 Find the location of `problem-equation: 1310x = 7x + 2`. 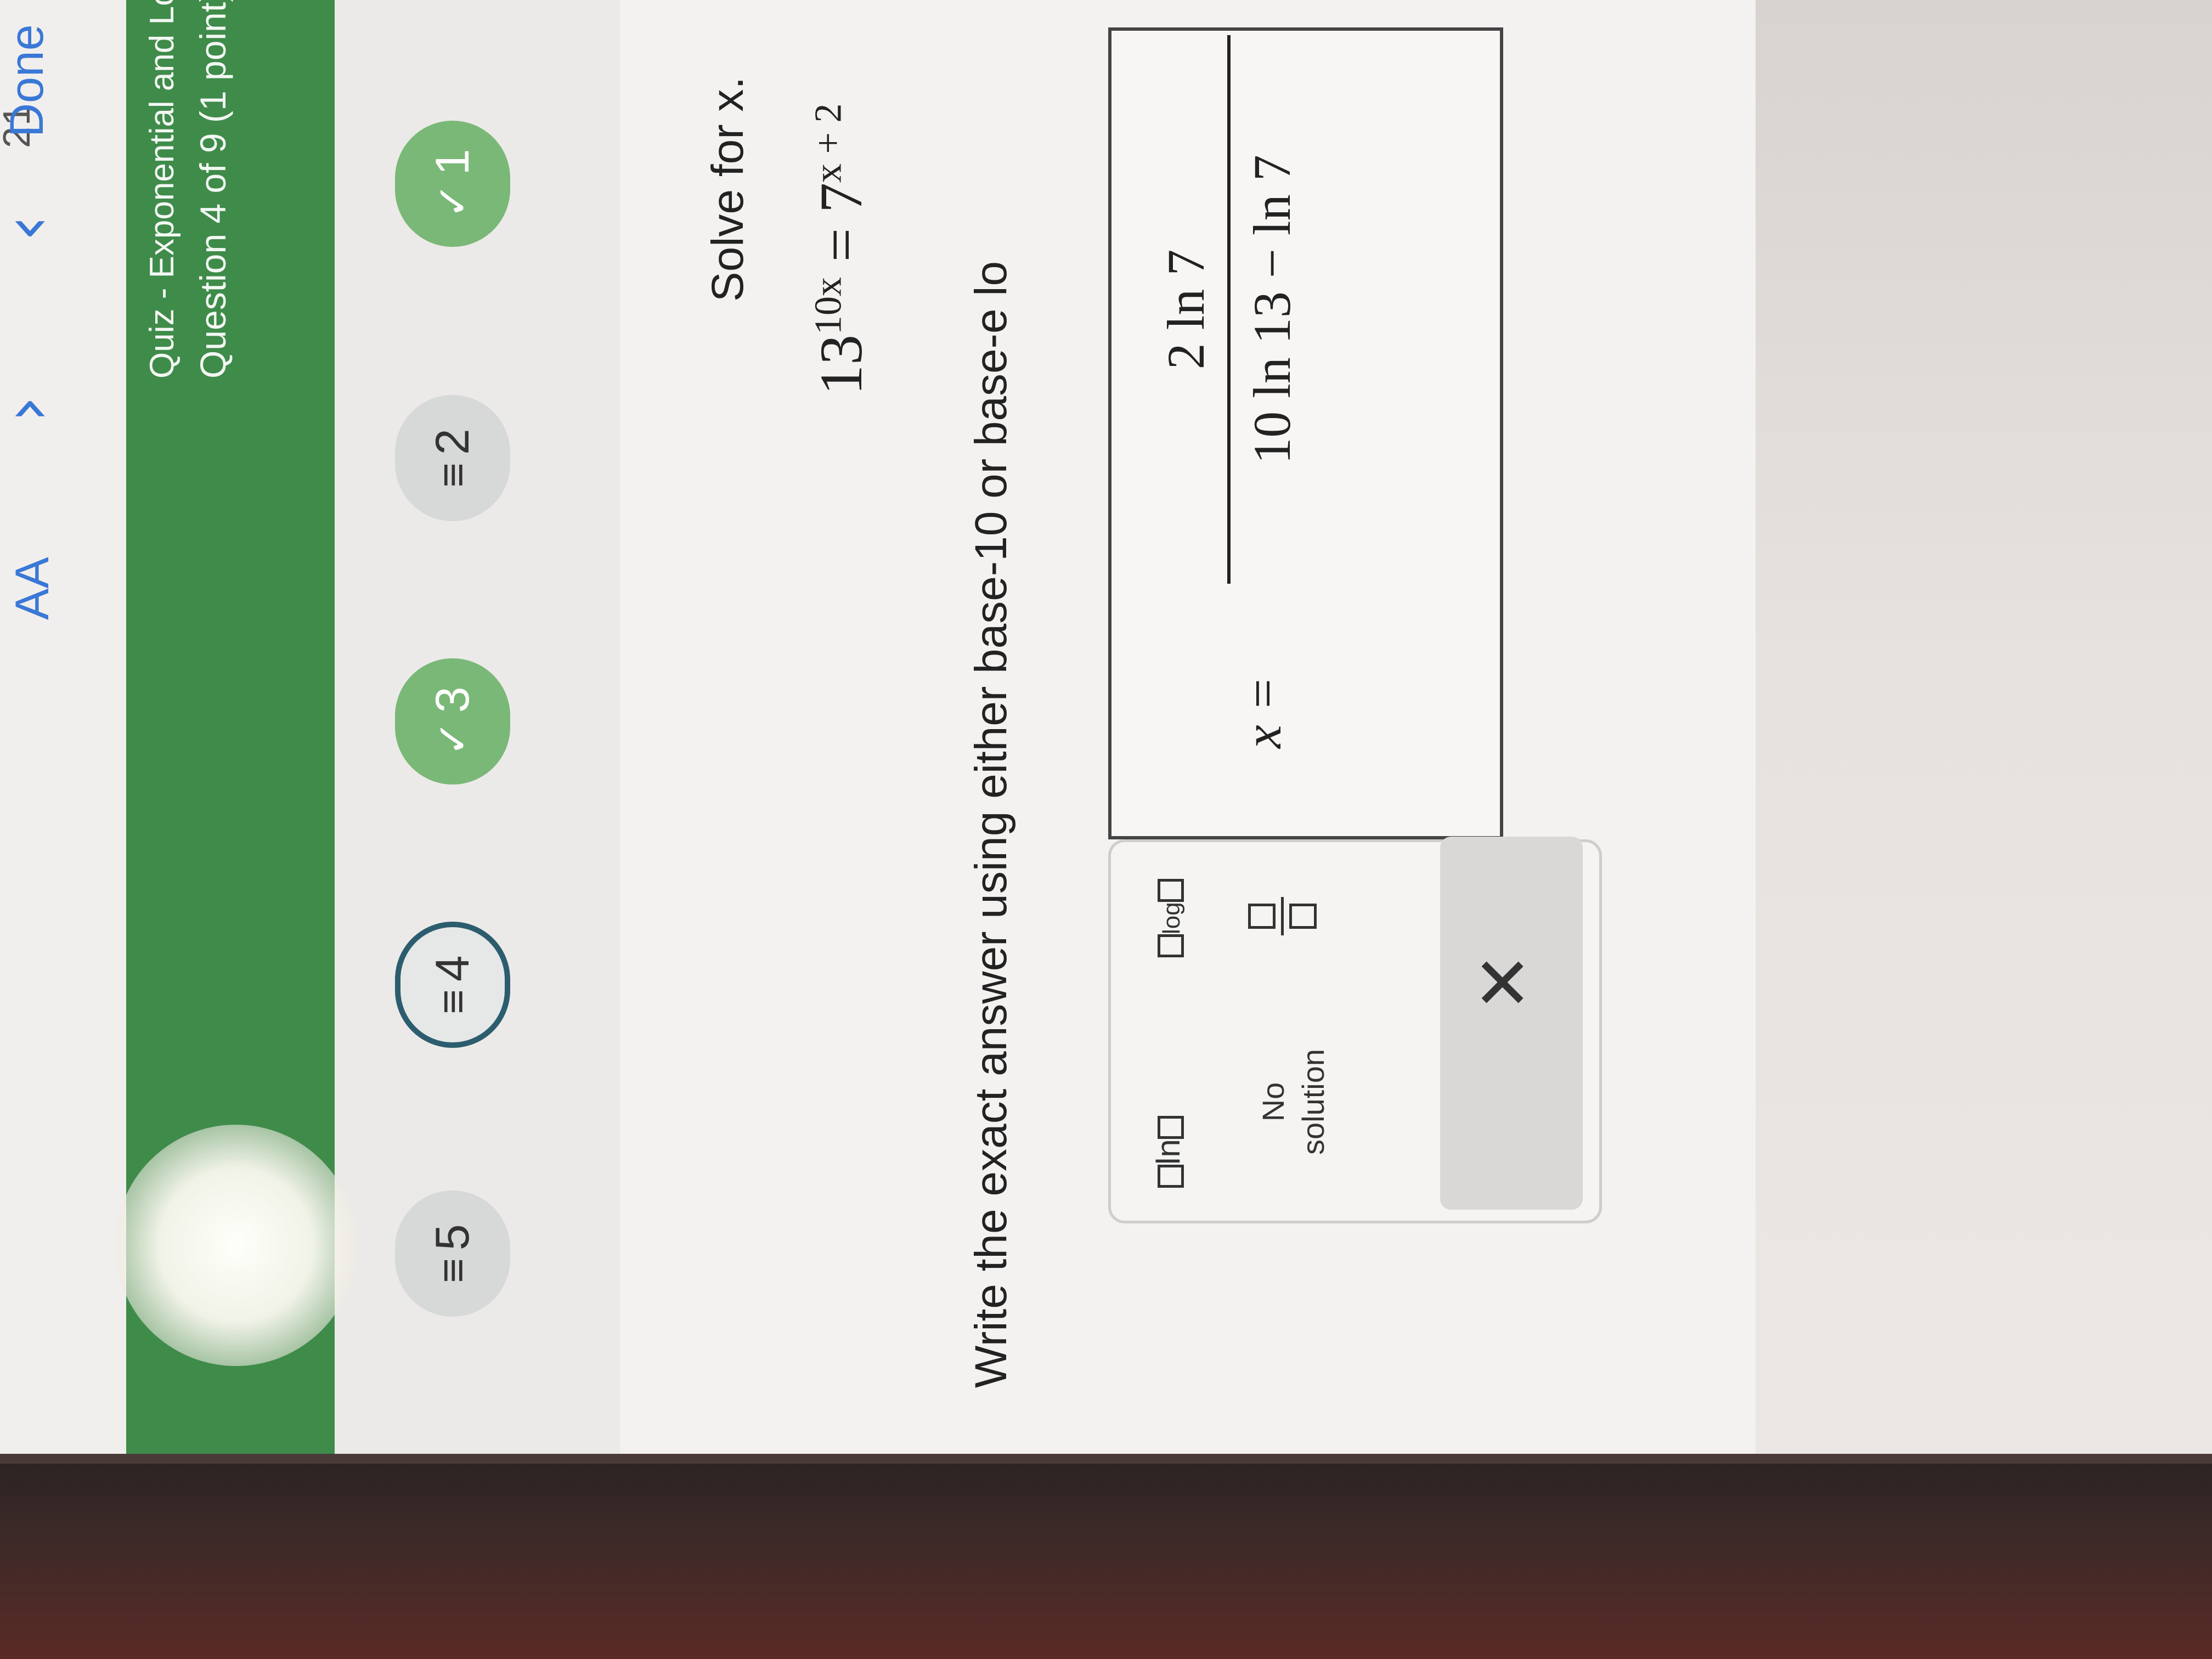

problem-equation: 1310x = 7x + 2 is located at coordinates (841, 249).